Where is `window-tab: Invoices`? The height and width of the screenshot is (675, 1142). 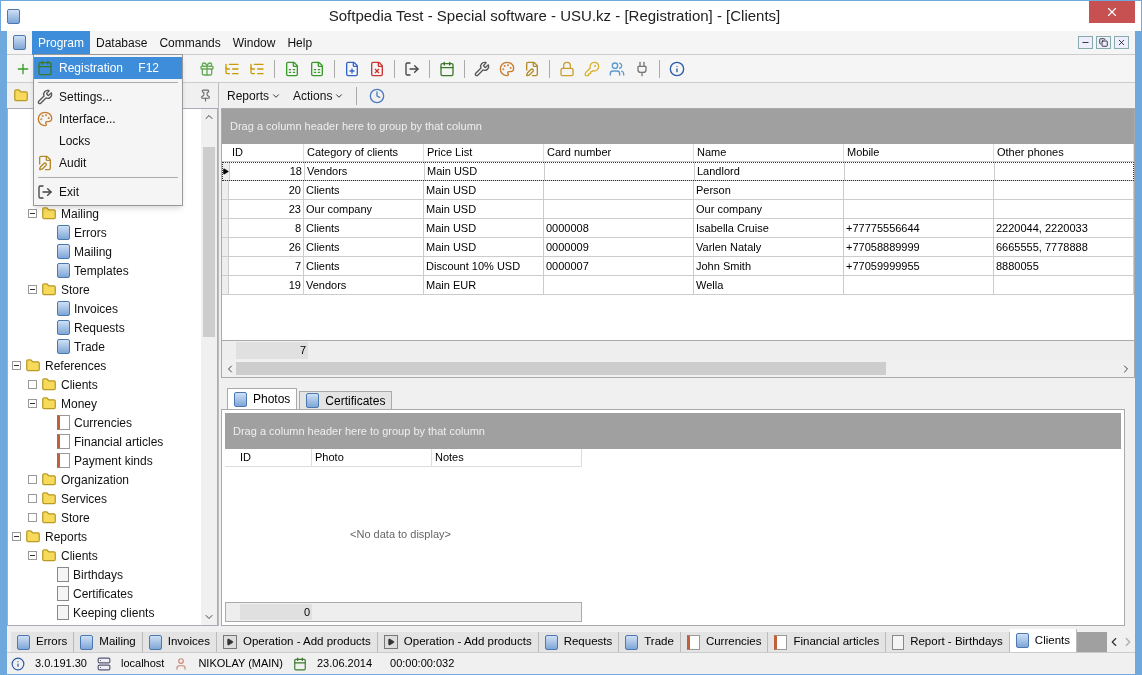 window-tab: Invoices is located at coordinates (179, 642).